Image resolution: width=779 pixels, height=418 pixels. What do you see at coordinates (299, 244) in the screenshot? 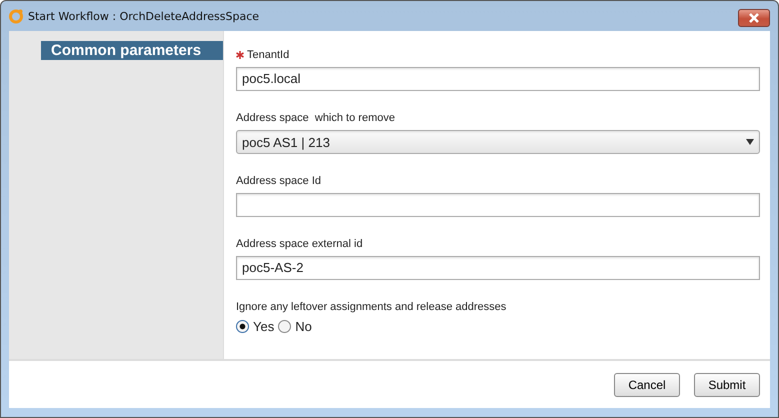
I see `field-label: Address space external id` at bounding box center [299, 244].